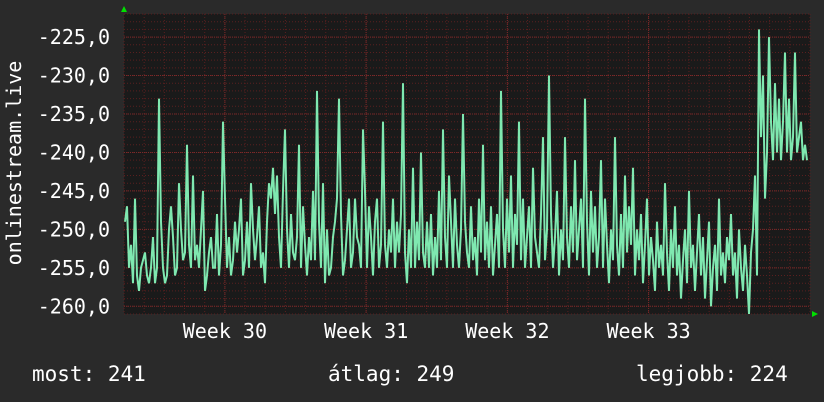 This screenshot has height=402, width=824. What do you see at coordinates (366, 331) in the screenshot?
I see `x-tick-label: Week 31` at bounding box center [366, 331].